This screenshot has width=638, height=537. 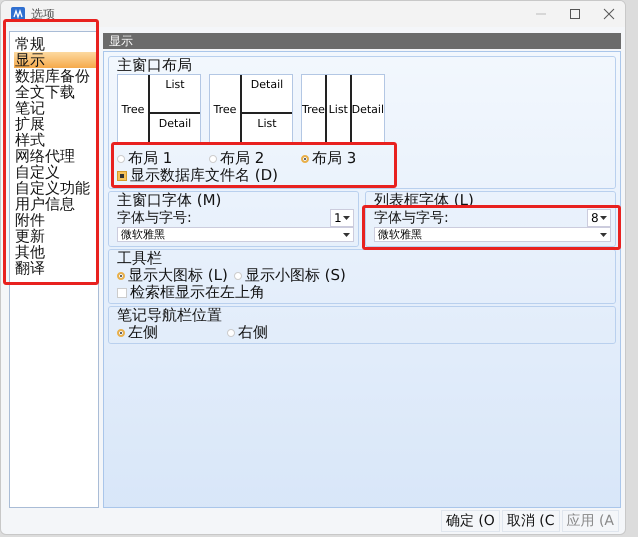 What do you see at coordinates (334, 158) in the screenshot?
I see `radio-label: 布局 3` at bounding box center [334, 158].